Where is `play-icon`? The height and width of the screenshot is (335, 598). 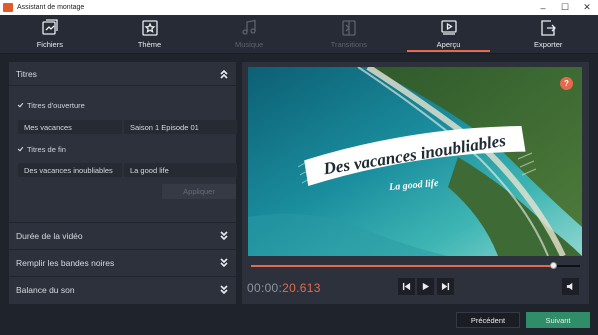 play-icon is located at coordinates (426, 286).